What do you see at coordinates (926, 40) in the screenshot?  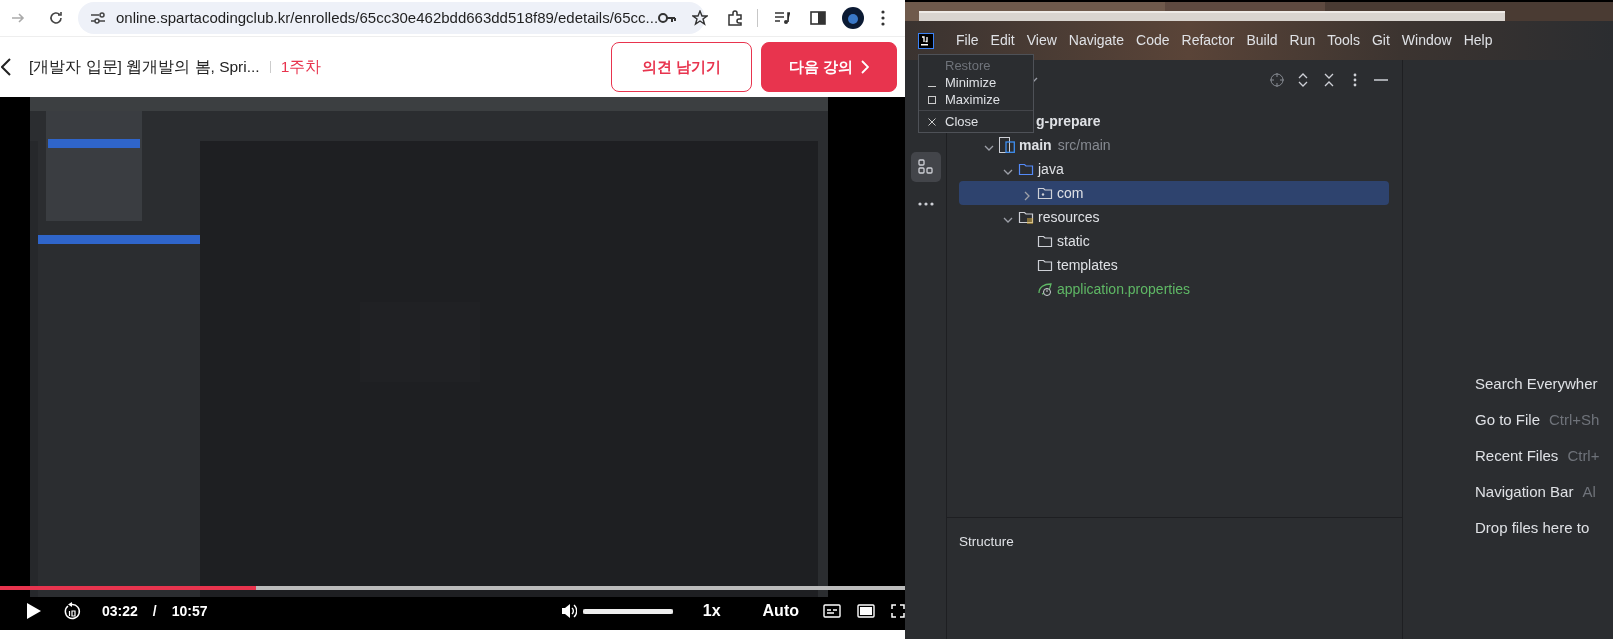 I see `logo-icon` at bounding box center [926, 40].